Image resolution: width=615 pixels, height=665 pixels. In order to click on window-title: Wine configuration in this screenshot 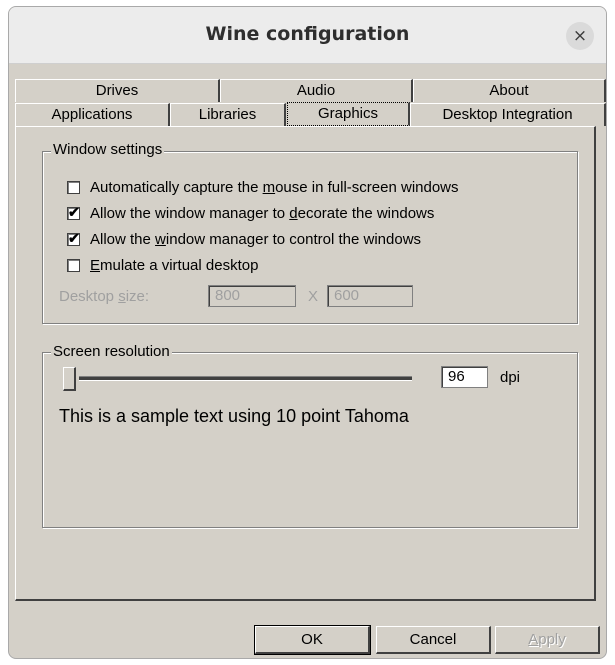, I will do `click(307, 34)`.